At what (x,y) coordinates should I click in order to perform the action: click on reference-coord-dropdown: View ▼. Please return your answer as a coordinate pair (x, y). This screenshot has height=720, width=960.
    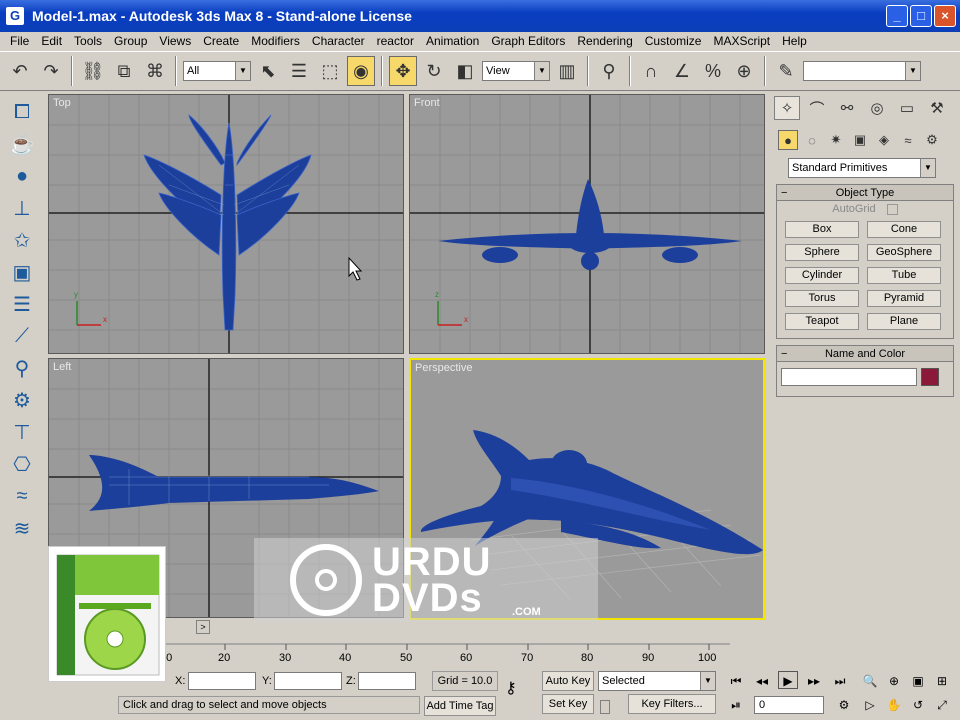
    Looking at the image, I should click on (516, 71).